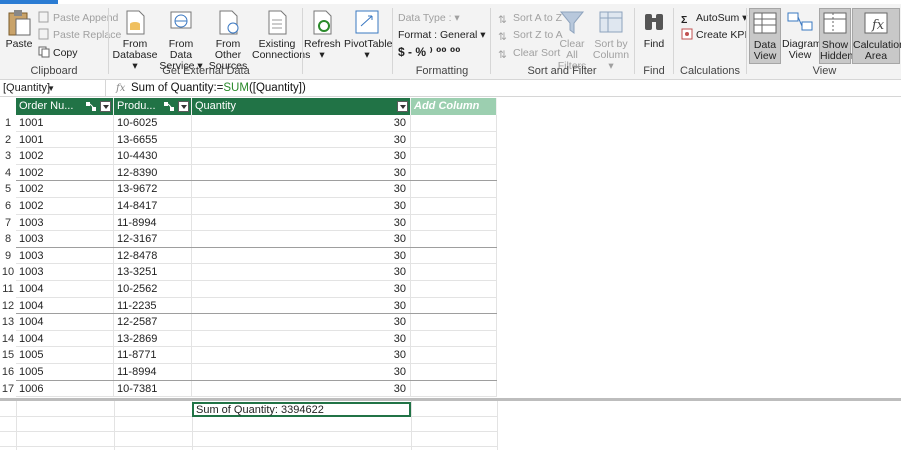  What do you see at coordinates (8, 206) in the screenshot?
I see `row-number: 6` at bounding box center [8, 206].